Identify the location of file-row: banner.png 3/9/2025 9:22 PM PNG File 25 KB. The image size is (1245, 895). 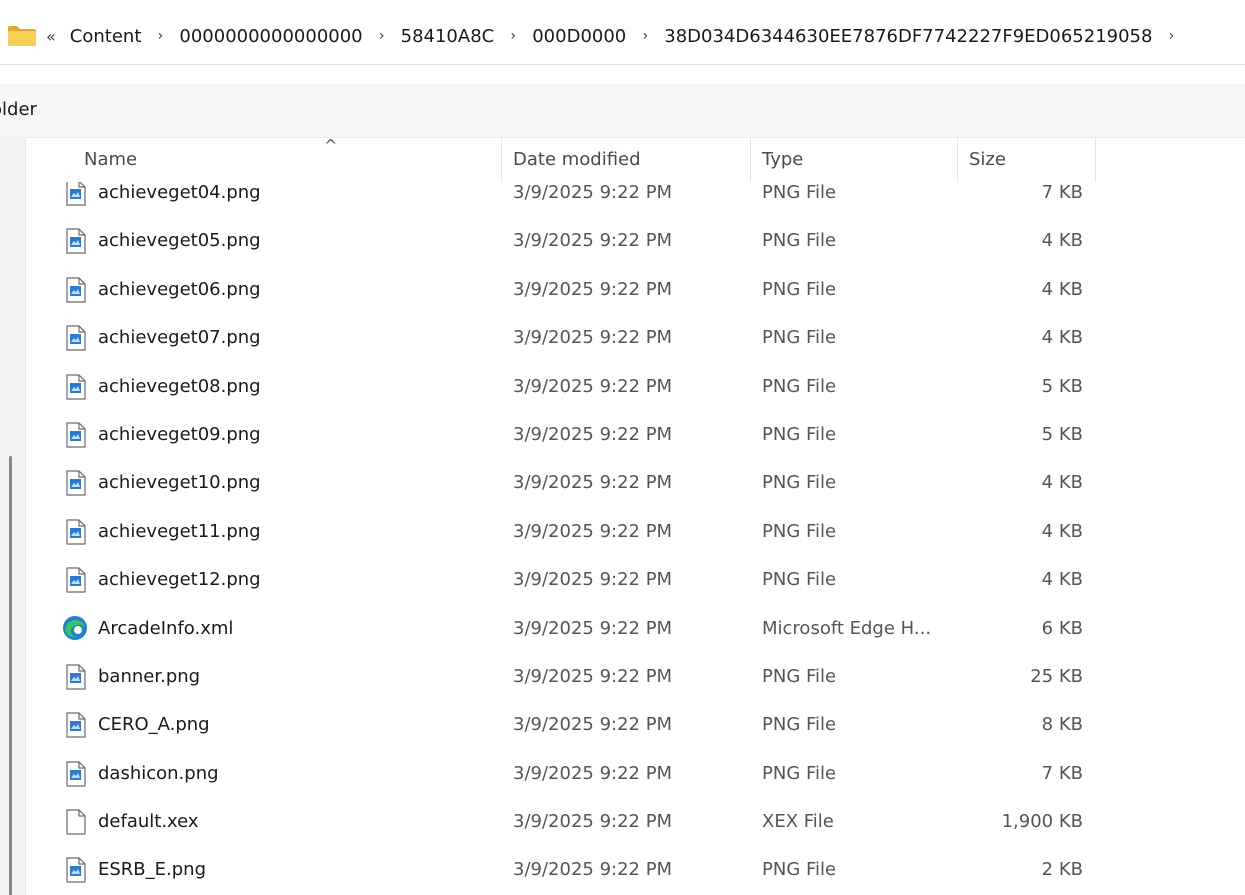
(636, 679).